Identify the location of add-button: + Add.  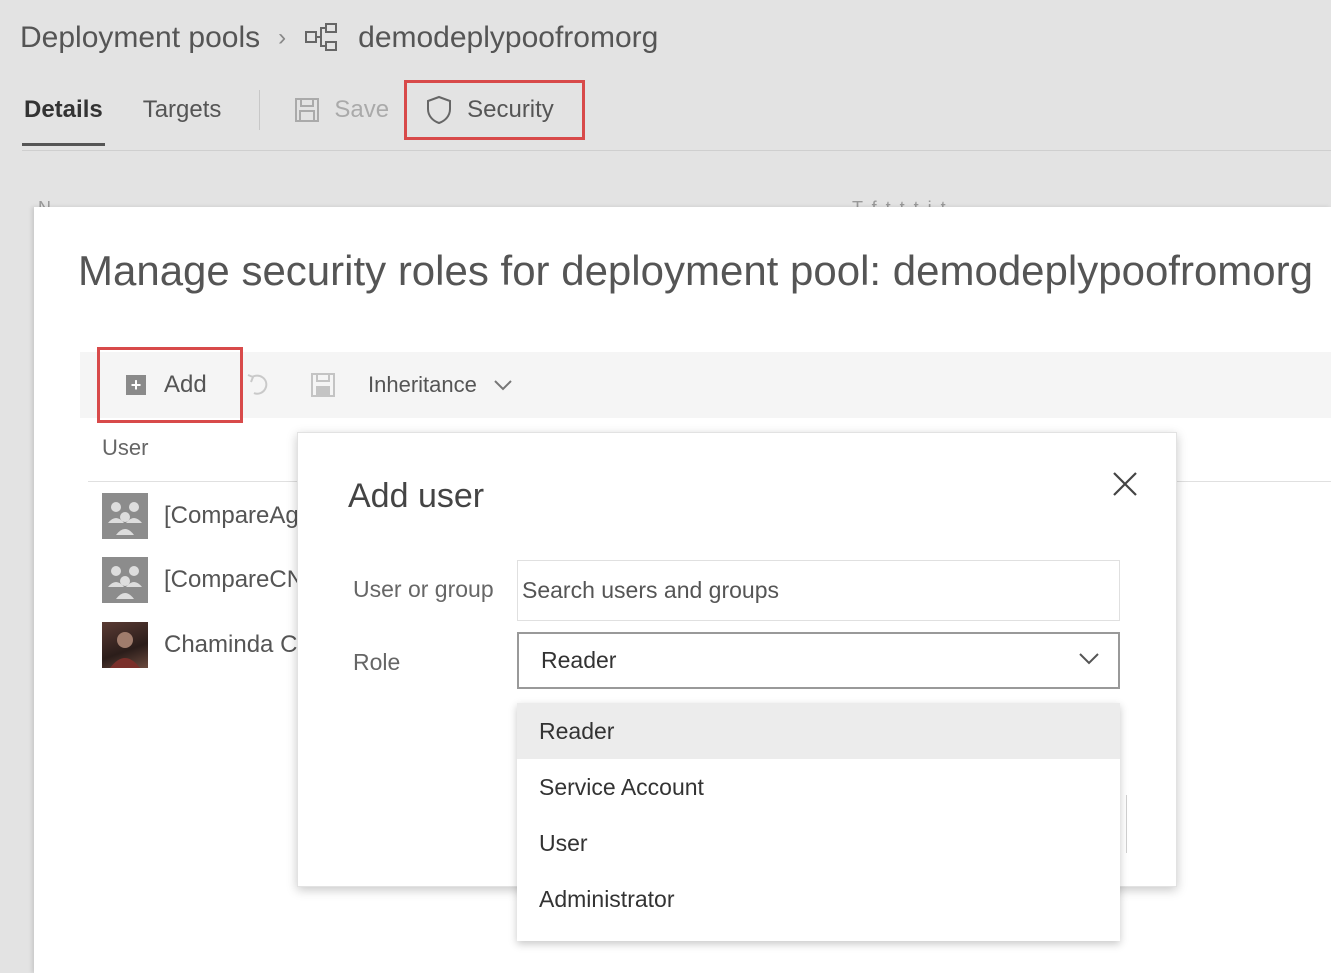
(170, 385).